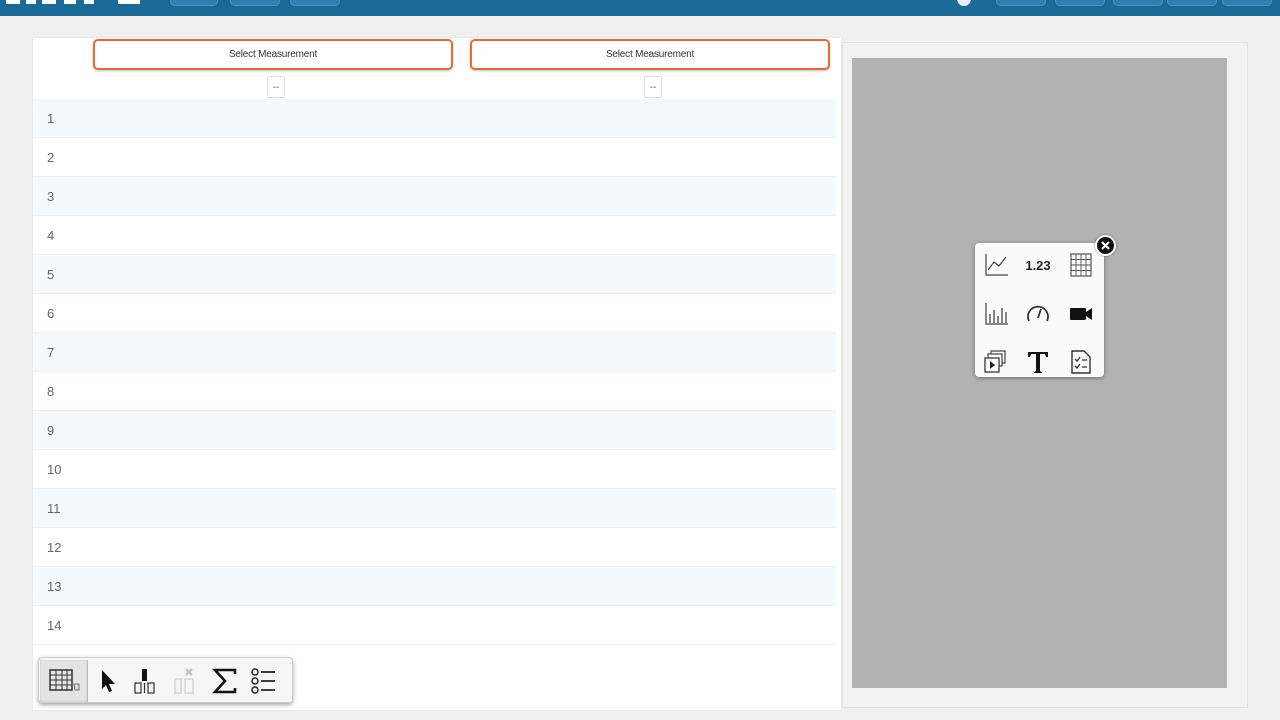 Image resolution: width=1280 pixels, height=720 pixels. What do you see at coordinates (51, 235) in the screenshot?
I see `row-number: 4` at bounding box center [51, 235].